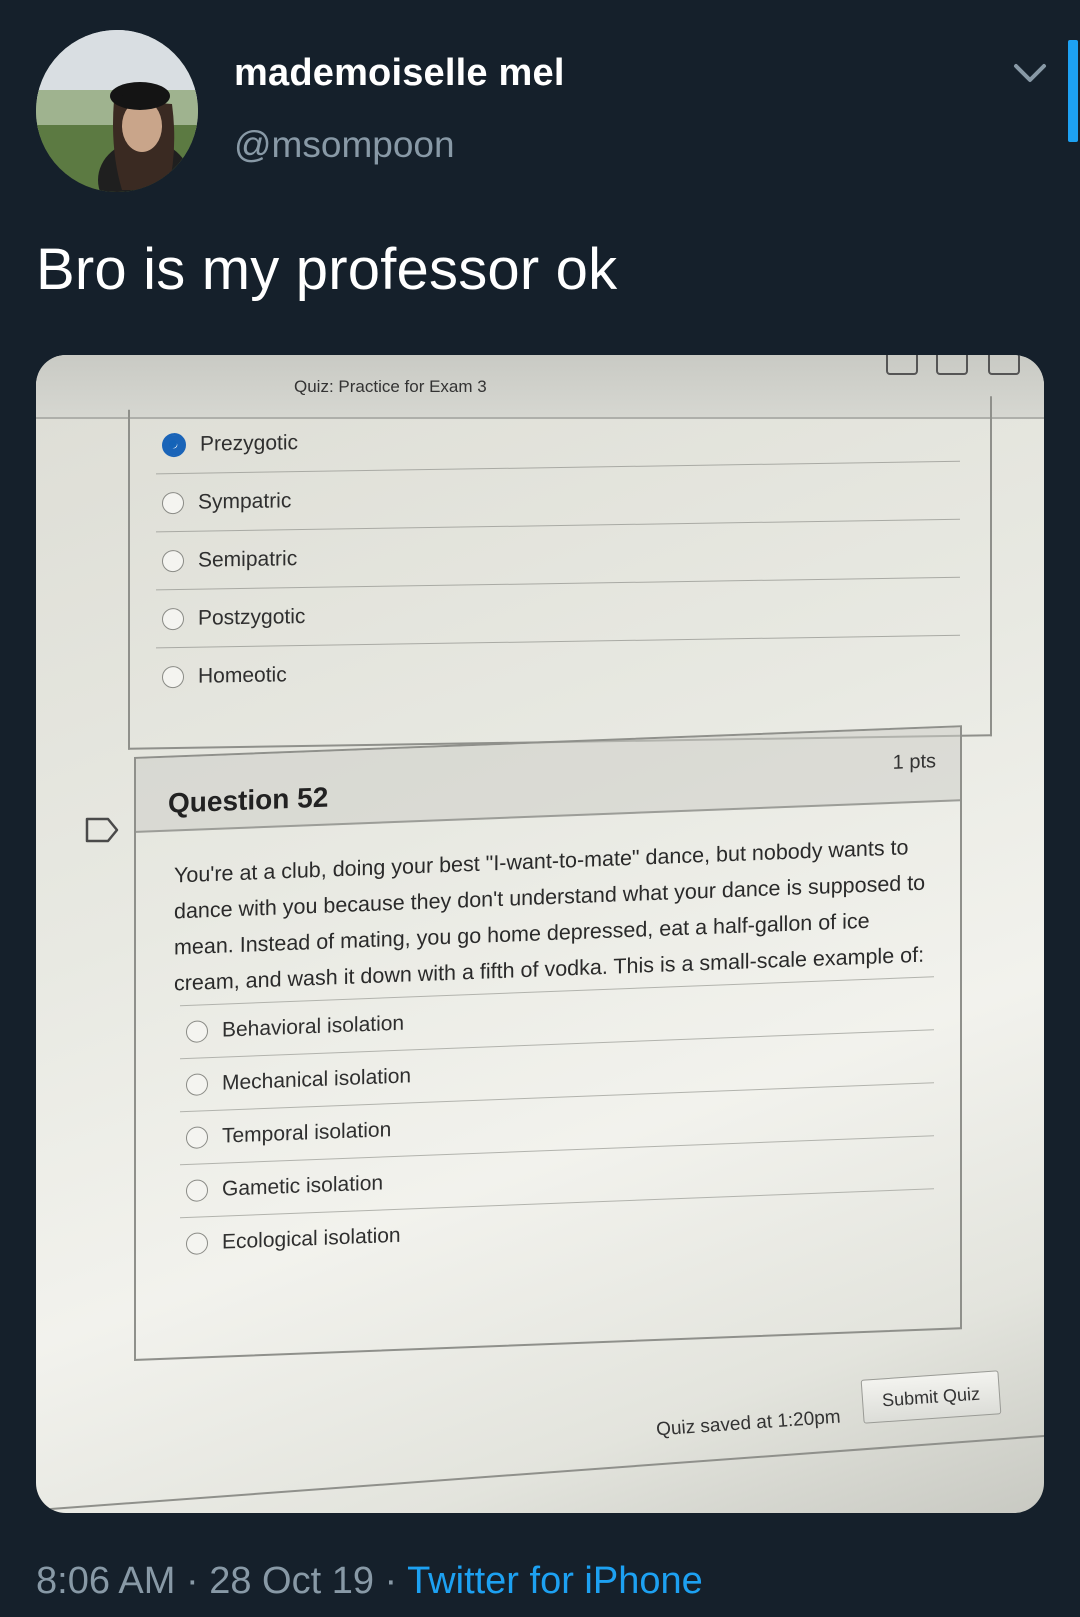 The width and height of the screenshot is (1080, 1617). I want to click on option-label: Sympatric, so click(245, 501).